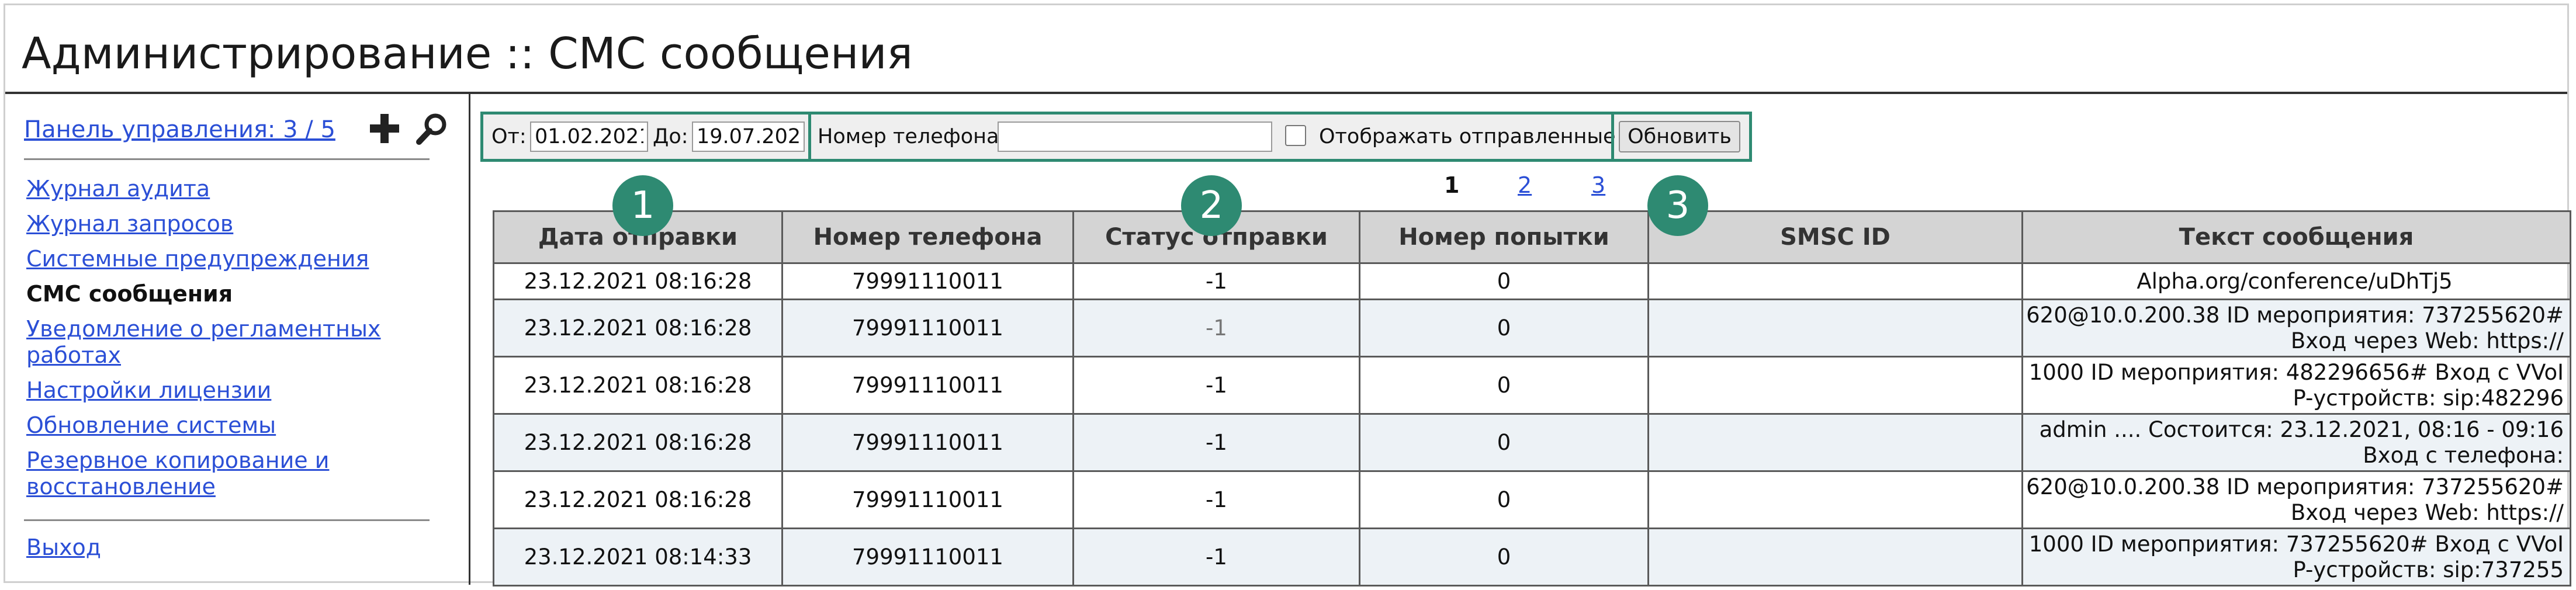 This screenshot has width=2576, height=590. Describe the element at coordinates (1679, 136) in the screenshot. I see `refresh-button: Обновить` at that location.